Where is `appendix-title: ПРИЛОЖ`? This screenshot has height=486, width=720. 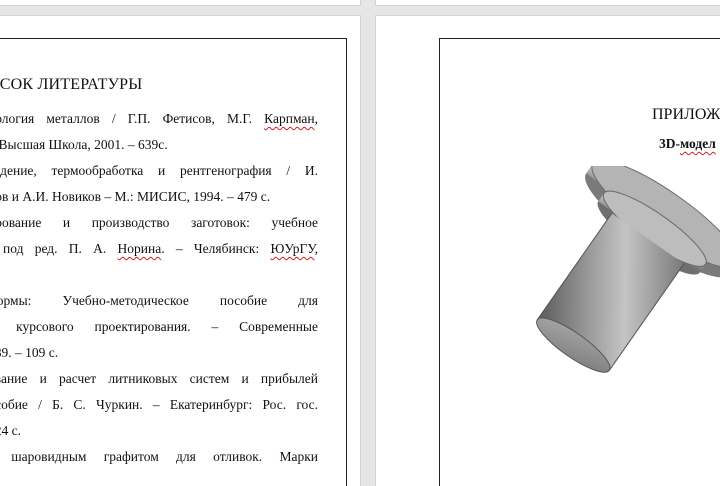
appendix-title: ПРИЛОЖ is located at coordinates (686, 114).